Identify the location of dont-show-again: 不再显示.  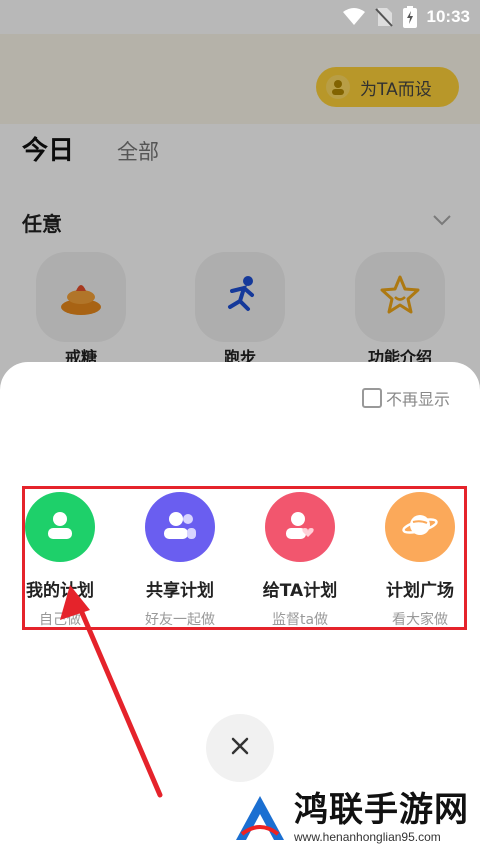
(405, 398).